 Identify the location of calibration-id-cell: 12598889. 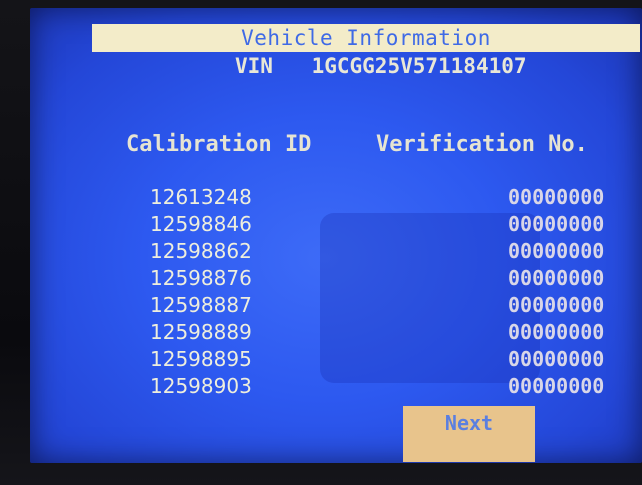
(201, 332).